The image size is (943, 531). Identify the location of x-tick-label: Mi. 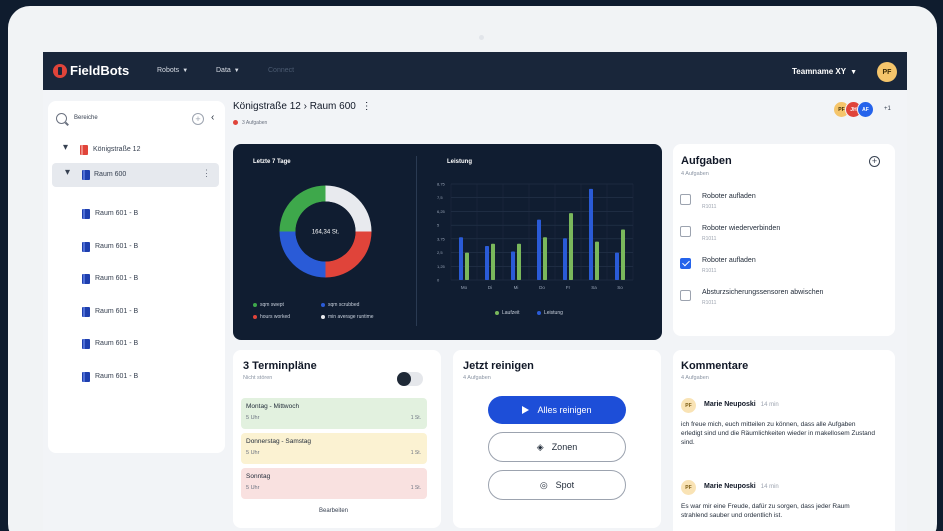
(516, 287).